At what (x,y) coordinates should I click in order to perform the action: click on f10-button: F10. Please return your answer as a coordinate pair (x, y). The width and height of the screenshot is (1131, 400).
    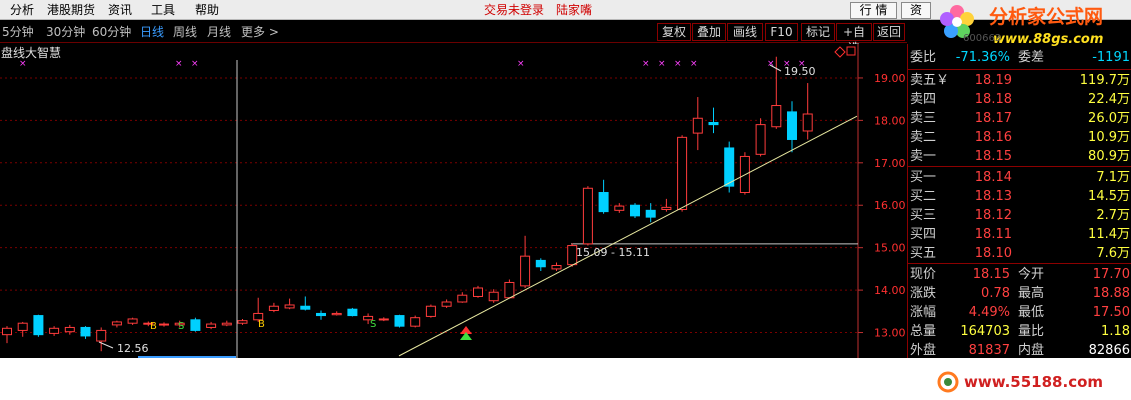
    Looking at the image, I should click on (781, 32).